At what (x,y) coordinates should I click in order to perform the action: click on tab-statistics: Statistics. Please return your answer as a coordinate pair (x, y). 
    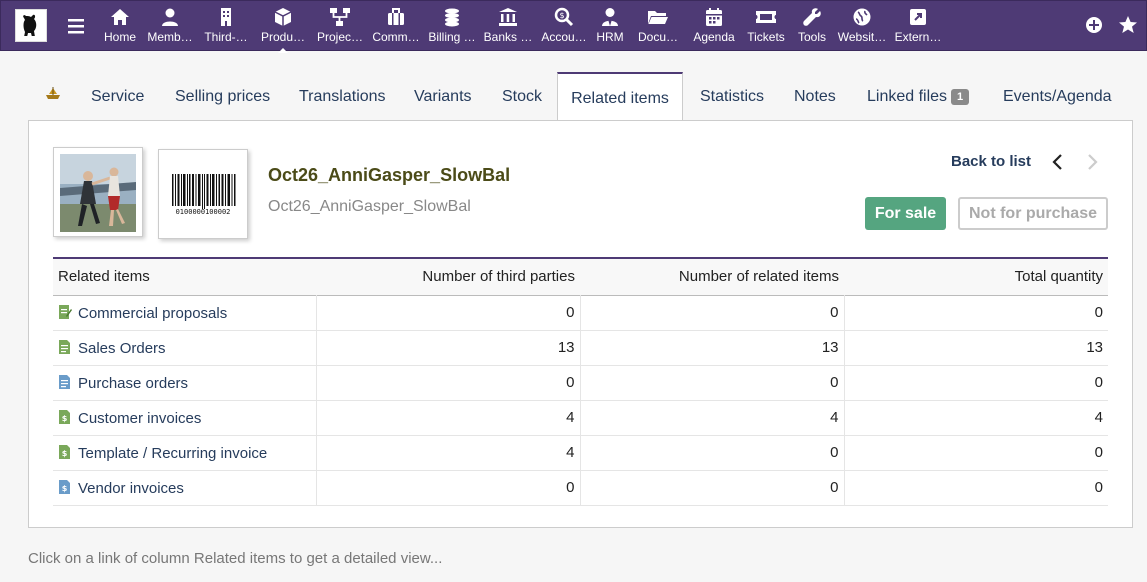
    Looking at the image, I should click on (732, 96).